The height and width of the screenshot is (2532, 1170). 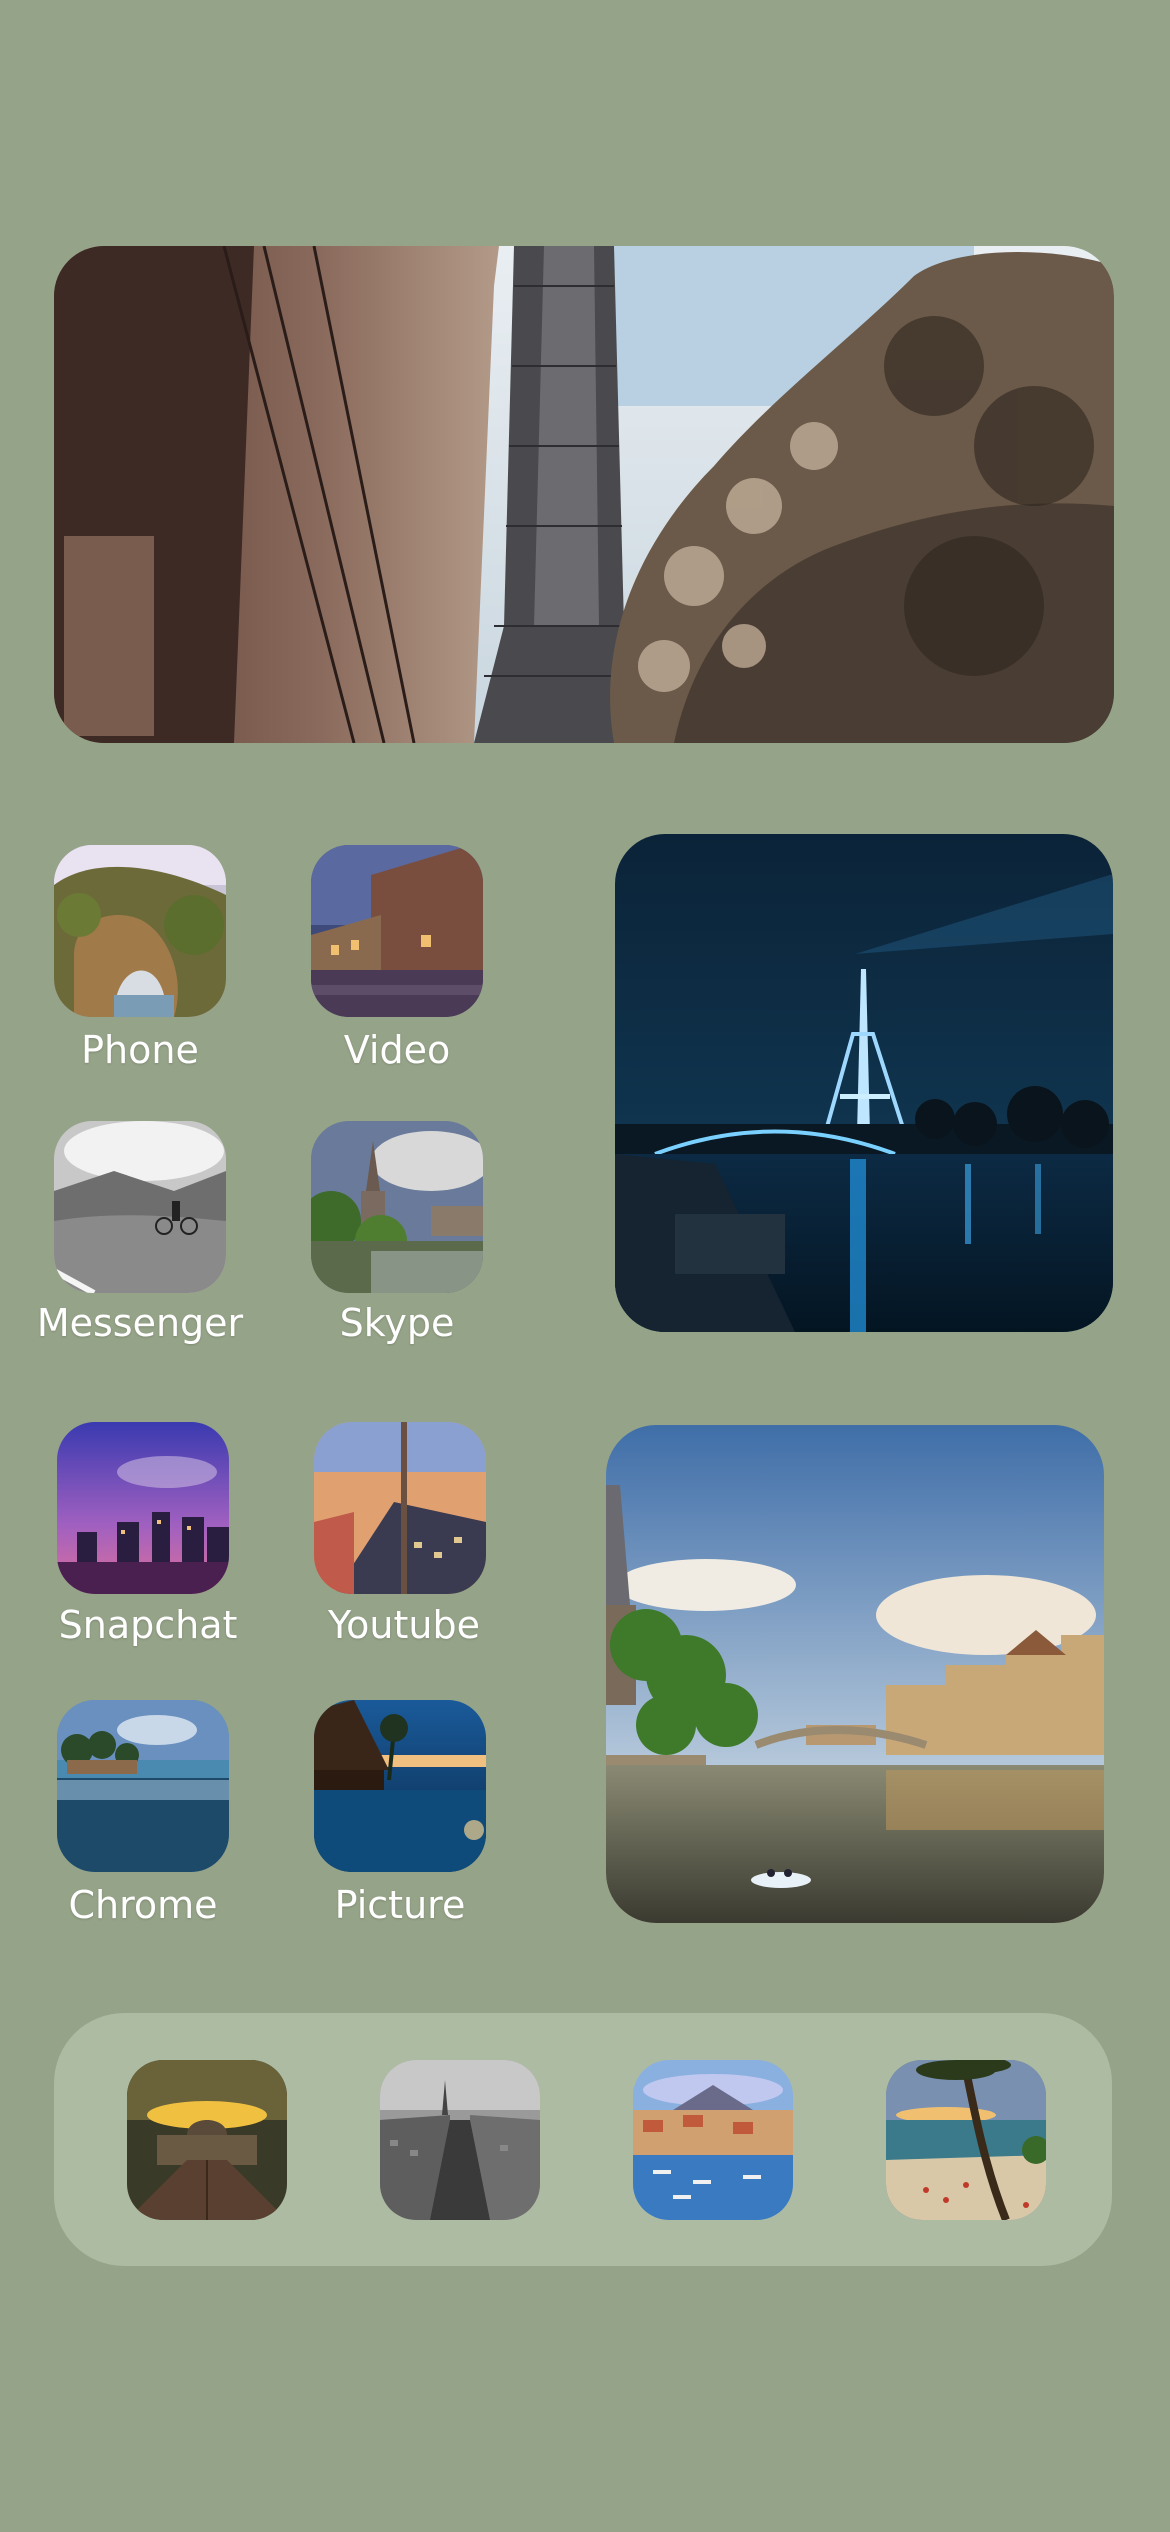 I want to click on rock-arch-icon, so click(x=140, y=931).